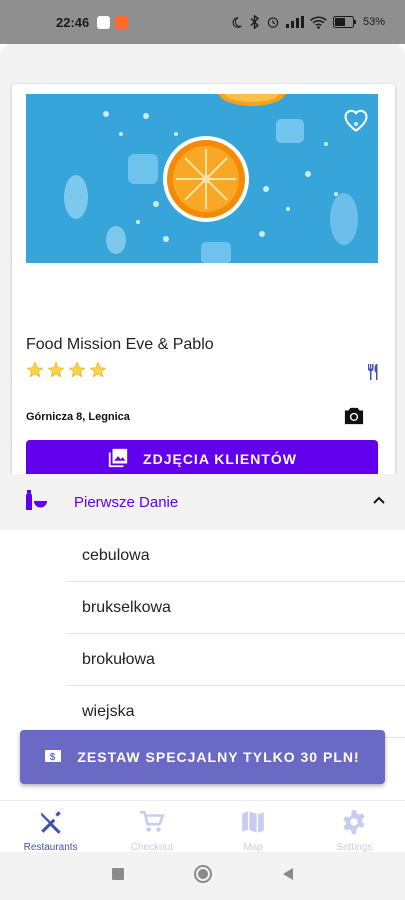 The image size is (405, 900). What do you see at coordinates (120, 344) in the screenshot?
I see `restaurant-name: Food Mission Eve & Pablo` at bounding box center [120, 344].